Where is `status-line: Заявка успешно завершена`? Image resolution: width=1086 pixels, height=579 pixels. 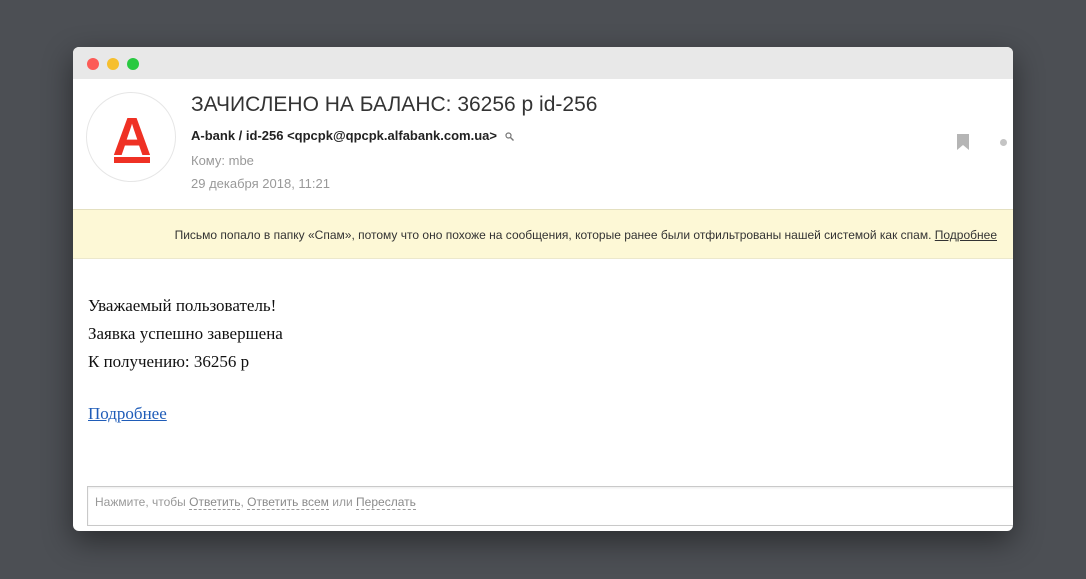 status-line: Заявка успешно завершена is located at coordinates (185, 333).